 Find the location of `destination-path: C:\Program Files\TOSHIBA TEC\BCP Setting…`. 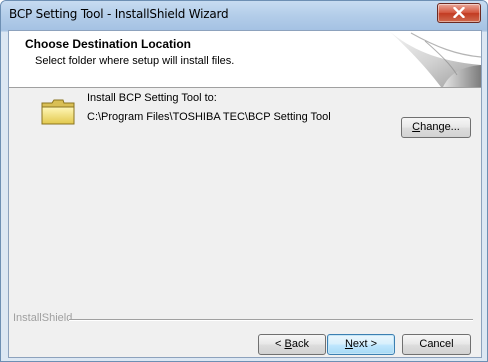

destination-path: C:\Program Files\TOSHIBA TEC\BCP Setting… is located at coordinates (209, 117).